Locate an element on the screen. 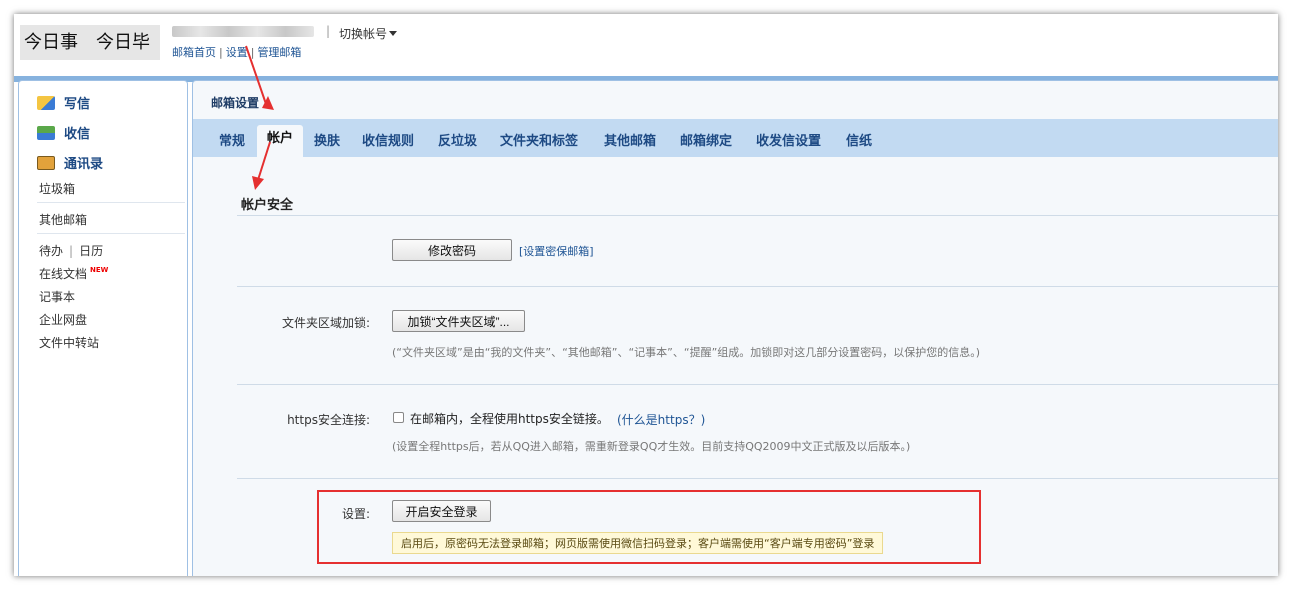 This screenshot has height=589, width=1292. annotation-arrows is located at coordinates (259, 117).